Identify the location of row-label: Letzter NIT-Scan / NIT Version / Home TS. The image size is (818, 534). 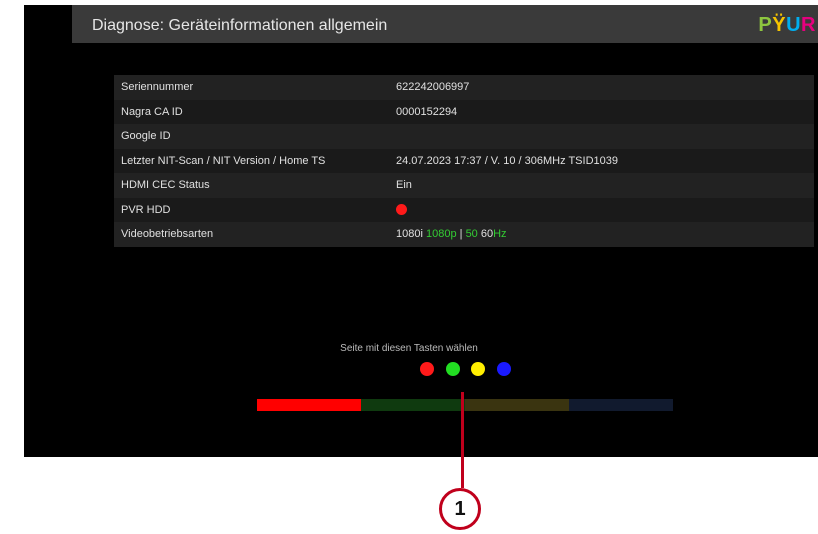
(223, 160).